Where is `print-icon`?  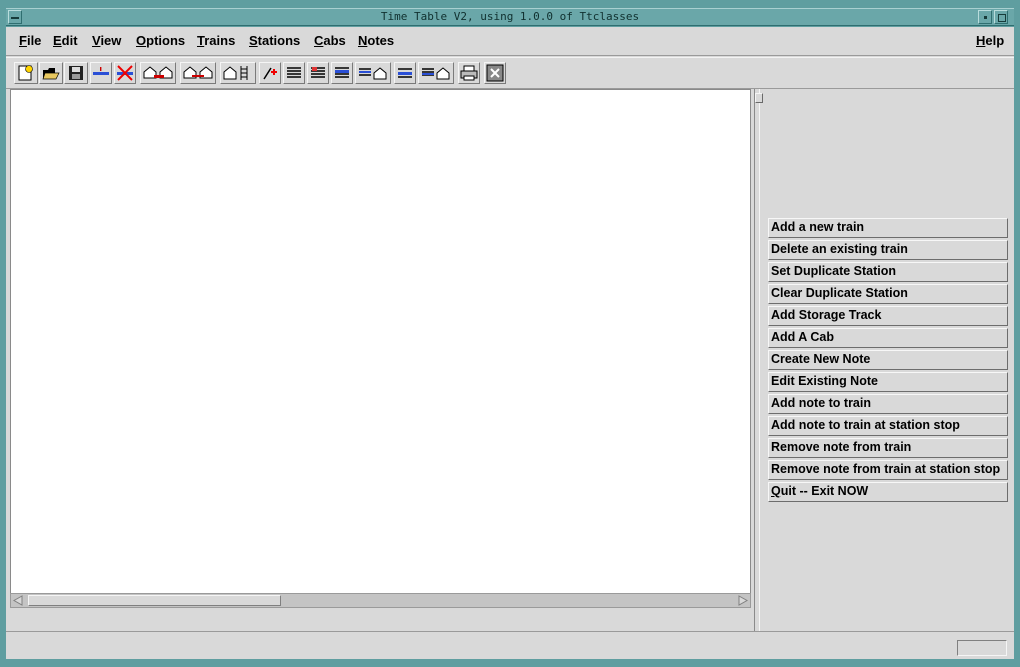
print-icon is located at coordinates (469, 73).